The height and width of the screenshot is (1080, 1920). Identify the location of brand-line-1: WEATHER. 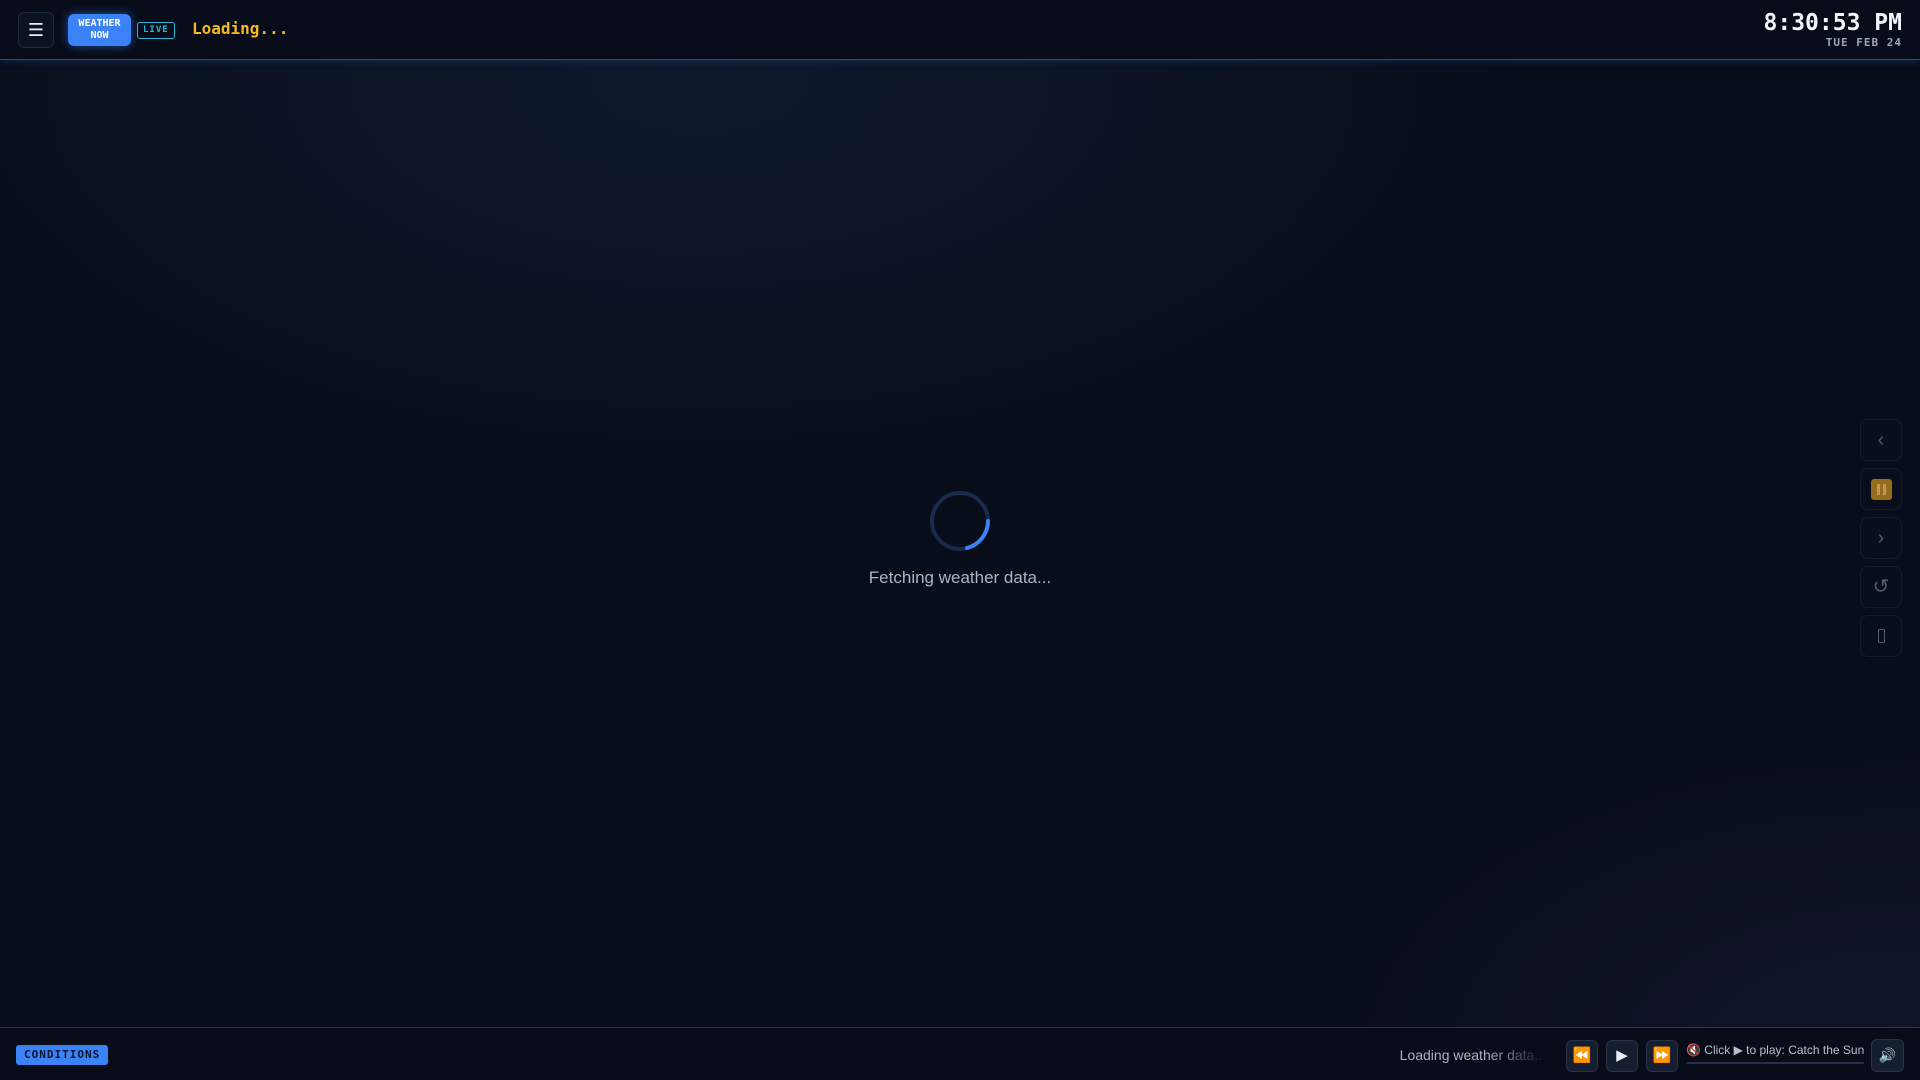
(99, 23).